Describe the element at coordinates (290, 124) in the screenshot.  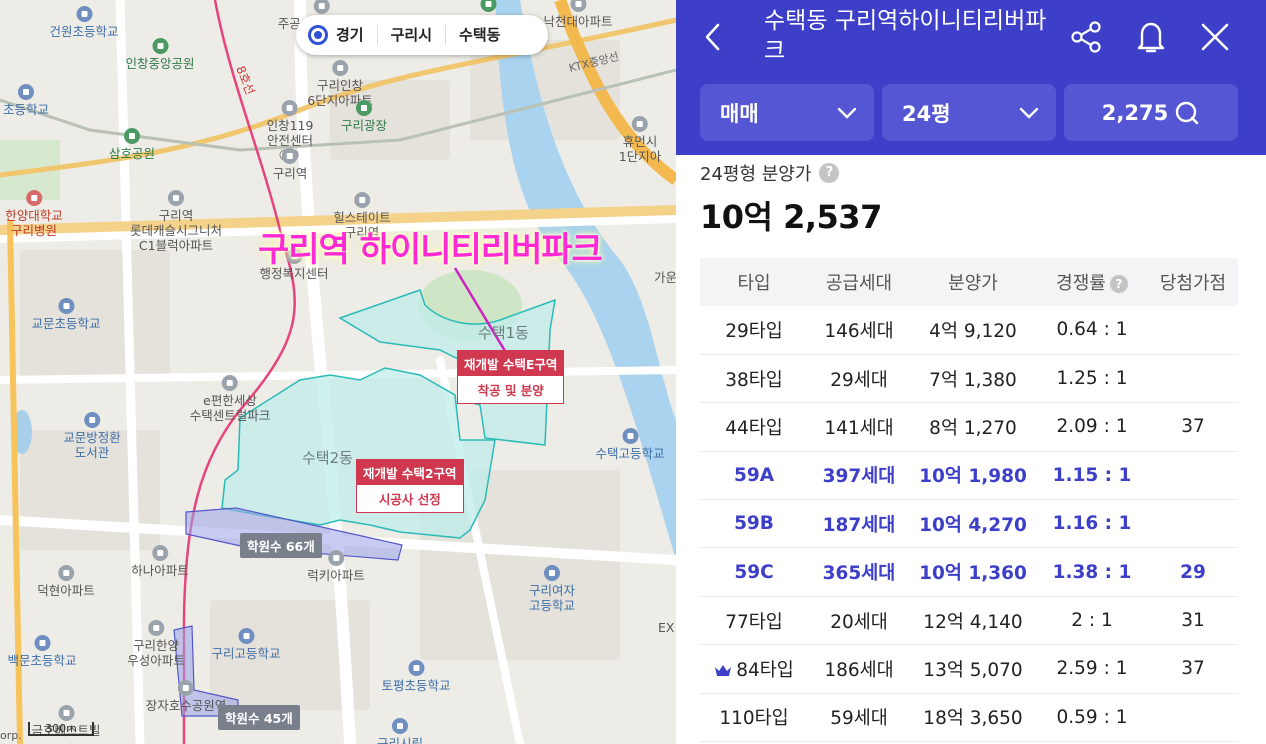
I see `map-poi: 인창119 안전센터` at that location.